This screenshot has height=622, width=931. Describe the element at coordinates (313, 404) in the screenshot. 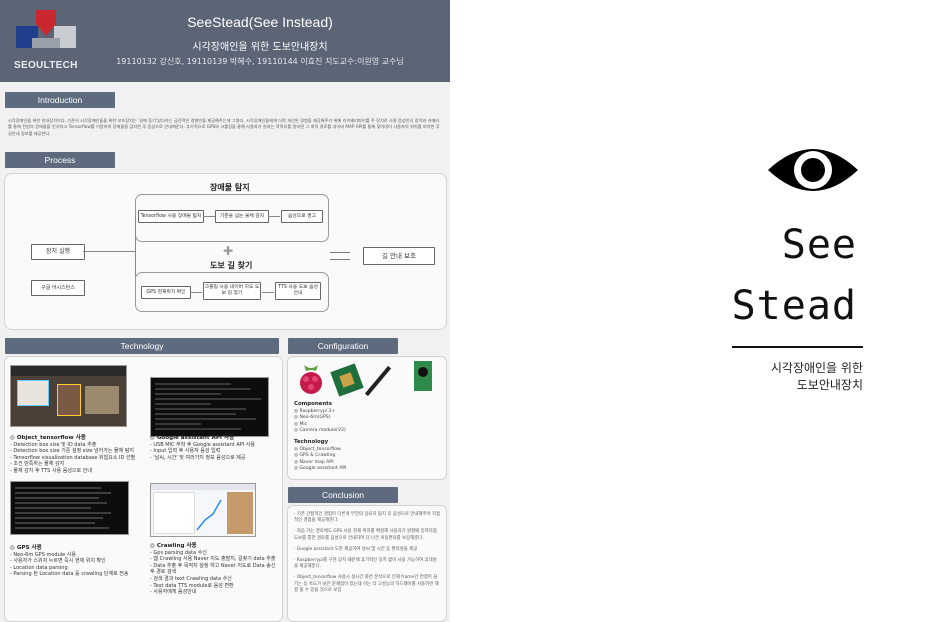

I see `components-title: Components` at that location.